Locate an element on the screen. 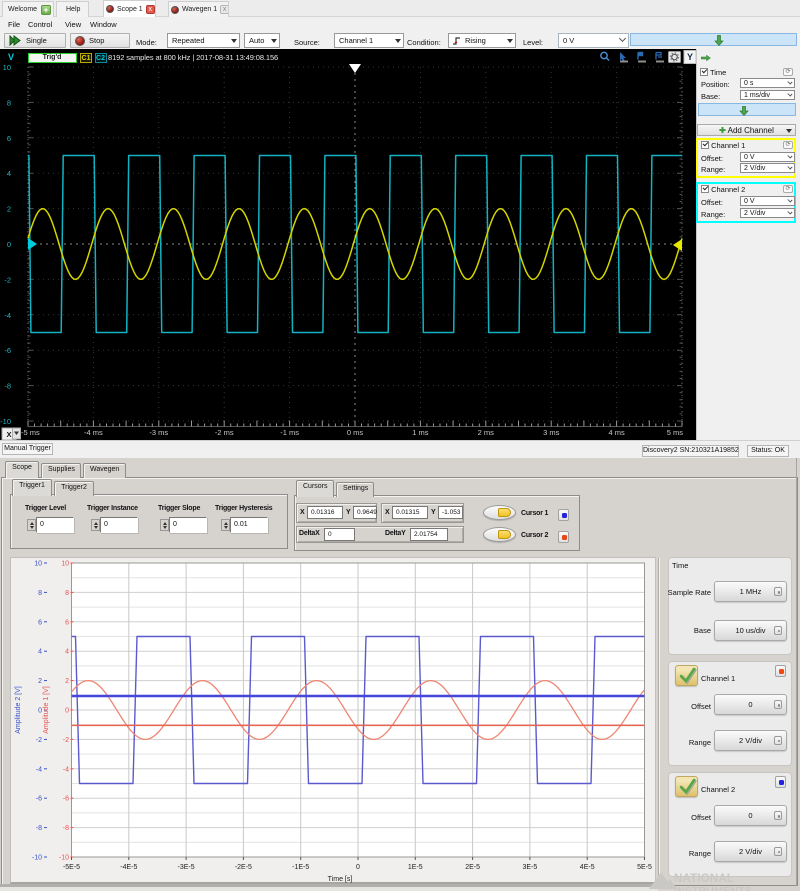 The height and width of the screenshot is (891, 800). svg-text: -4 ms is located at coordinates (93, 432).